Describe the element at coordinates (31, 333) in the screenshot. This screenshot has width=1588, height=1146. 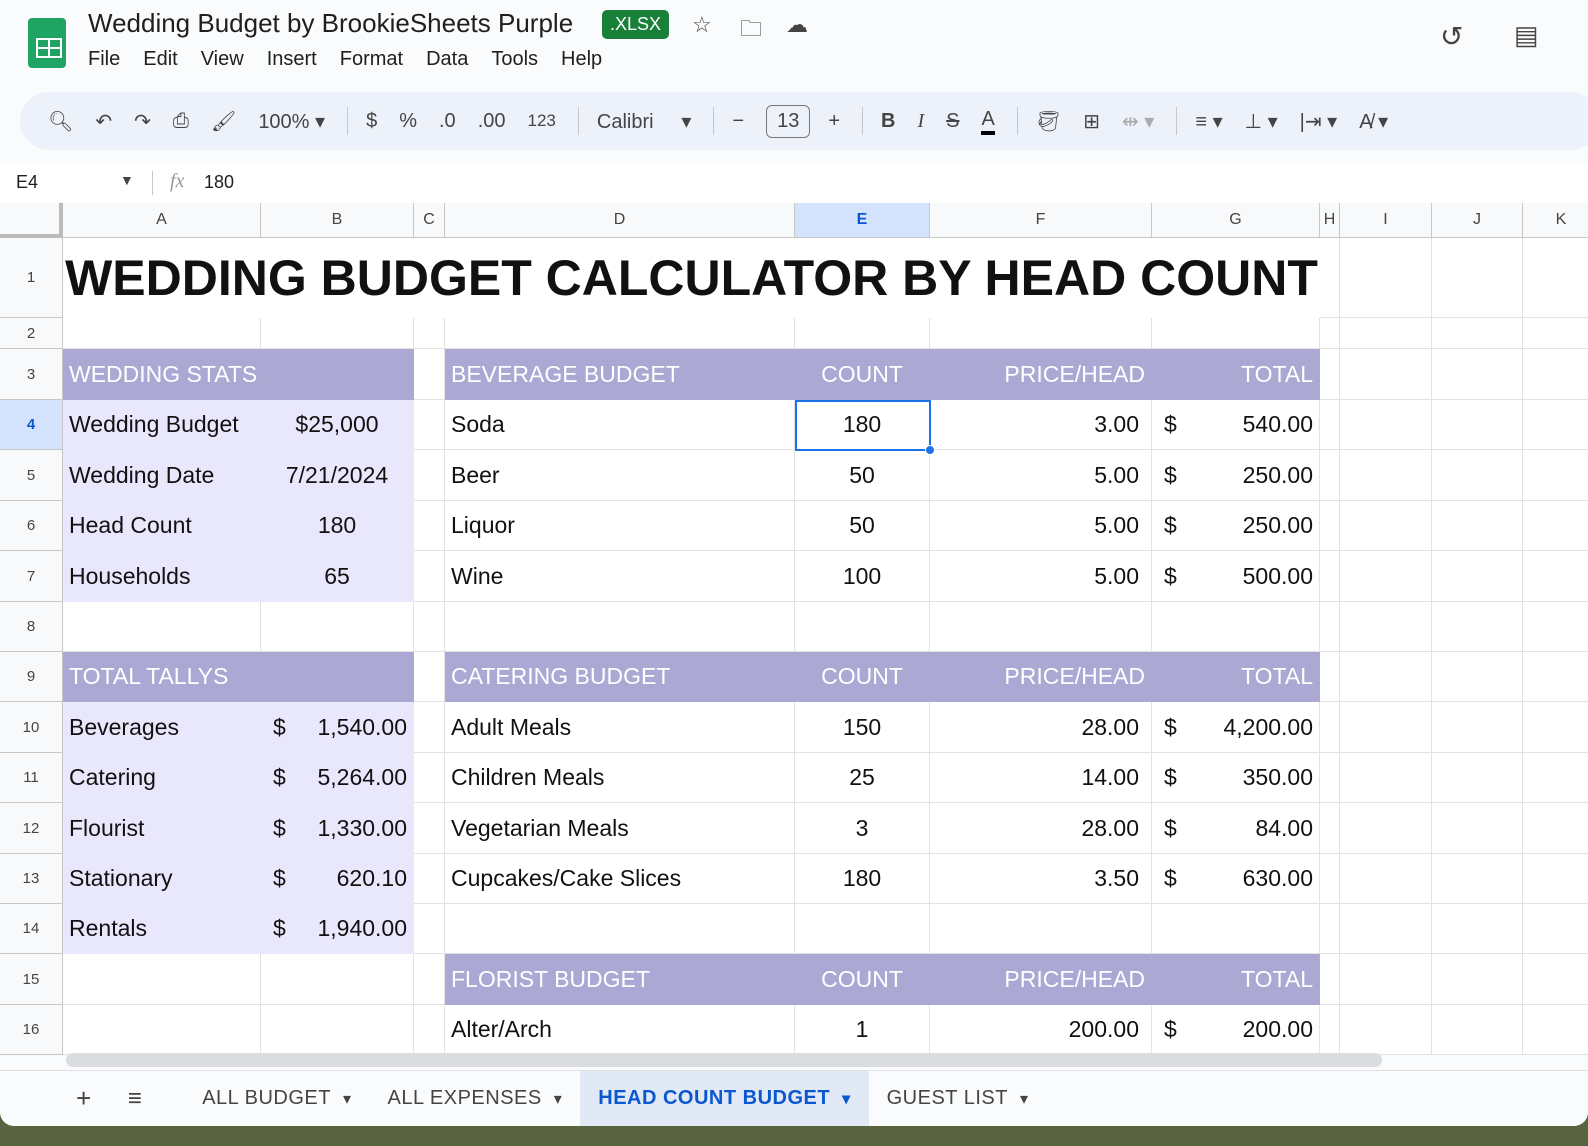
I see `row-header-2: 2` at that location.